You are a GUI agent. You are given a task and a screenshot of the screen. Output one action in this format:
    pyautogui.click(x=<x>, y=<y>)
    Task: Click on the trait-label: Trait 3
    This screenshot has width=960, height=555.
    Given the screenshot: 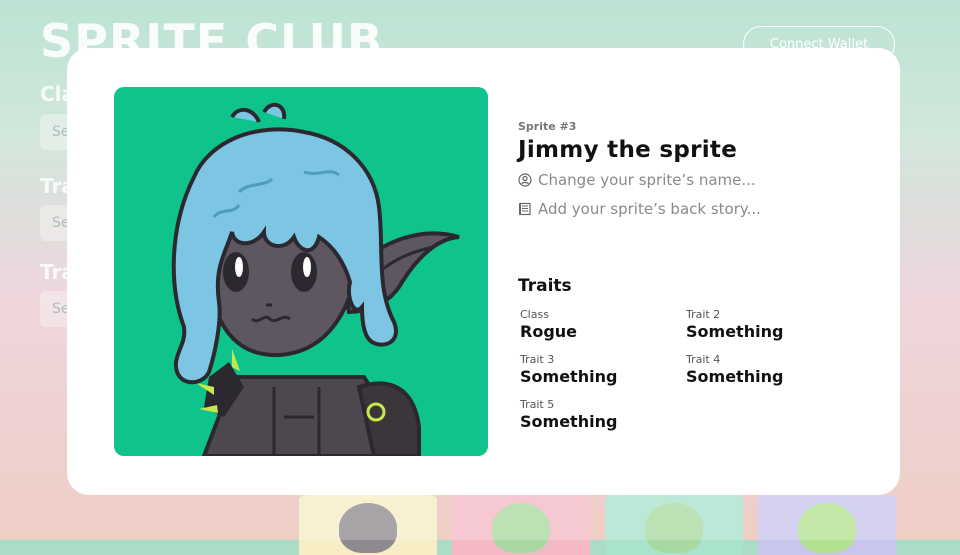 What is the action you would take?
    pyautogui.click(x=537, y=359)
    